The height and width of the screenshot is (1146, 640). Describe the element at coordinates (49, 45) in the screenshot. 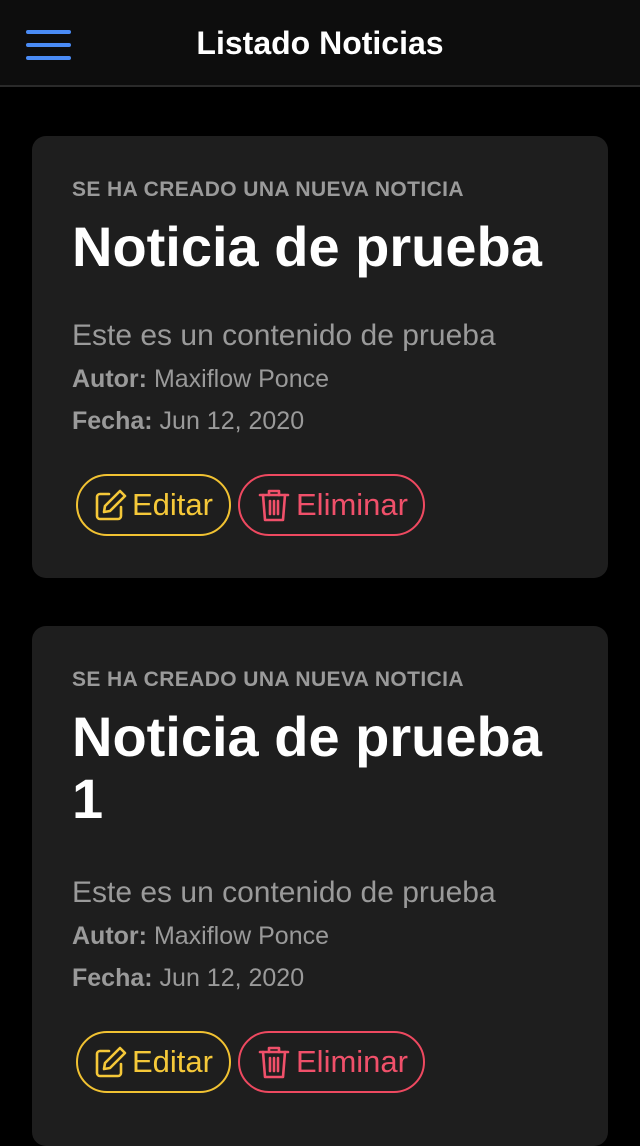

I see `menu-button` at that location.